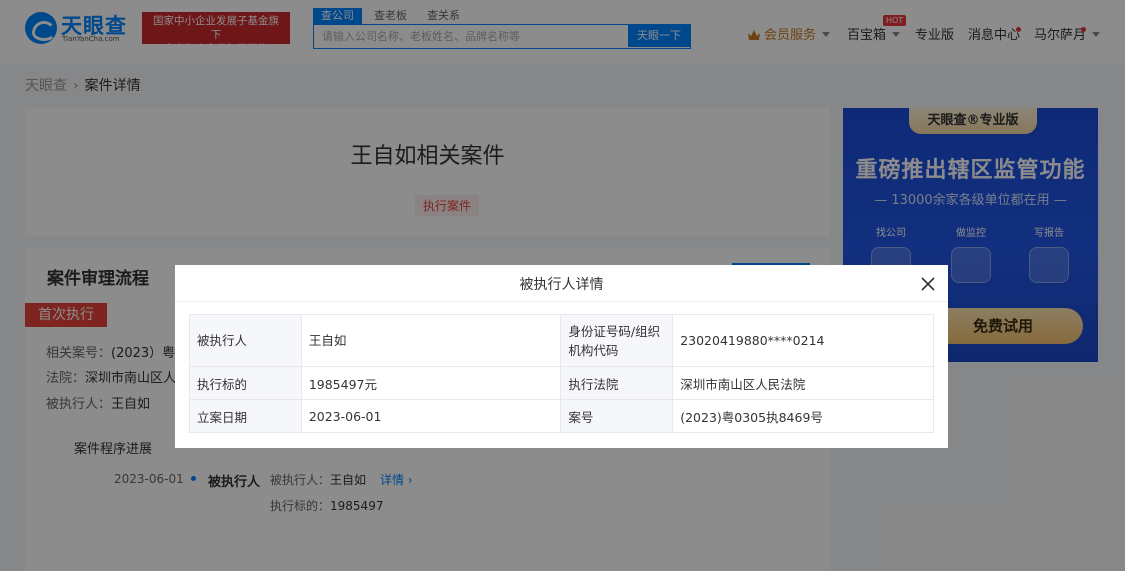 The image size is (1125, 571). Describe the element at coordinates (245, 383) in the screenshot. I see `field-label: 执行标的` at that location.